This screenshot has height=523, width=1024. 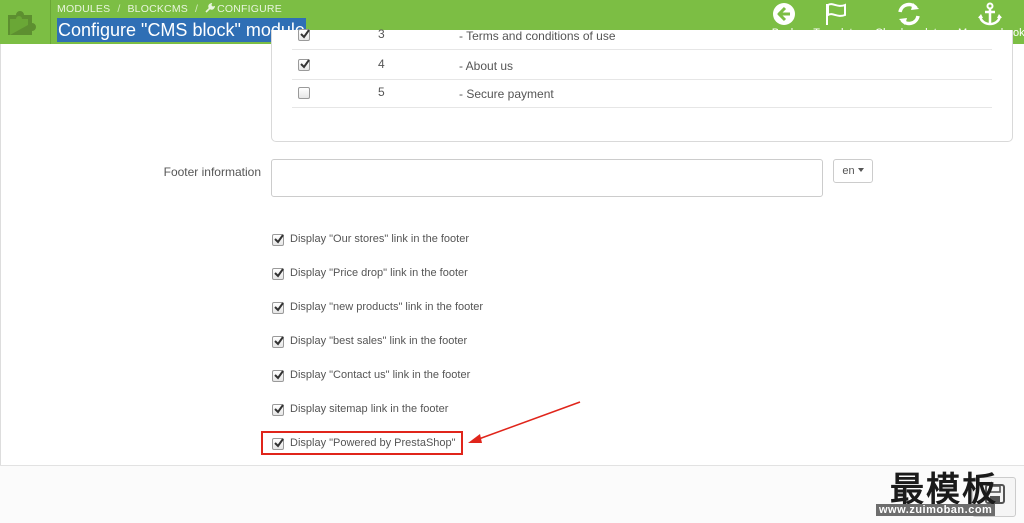 I want to click on language-dropdown: en, so click(x=853, y=171).